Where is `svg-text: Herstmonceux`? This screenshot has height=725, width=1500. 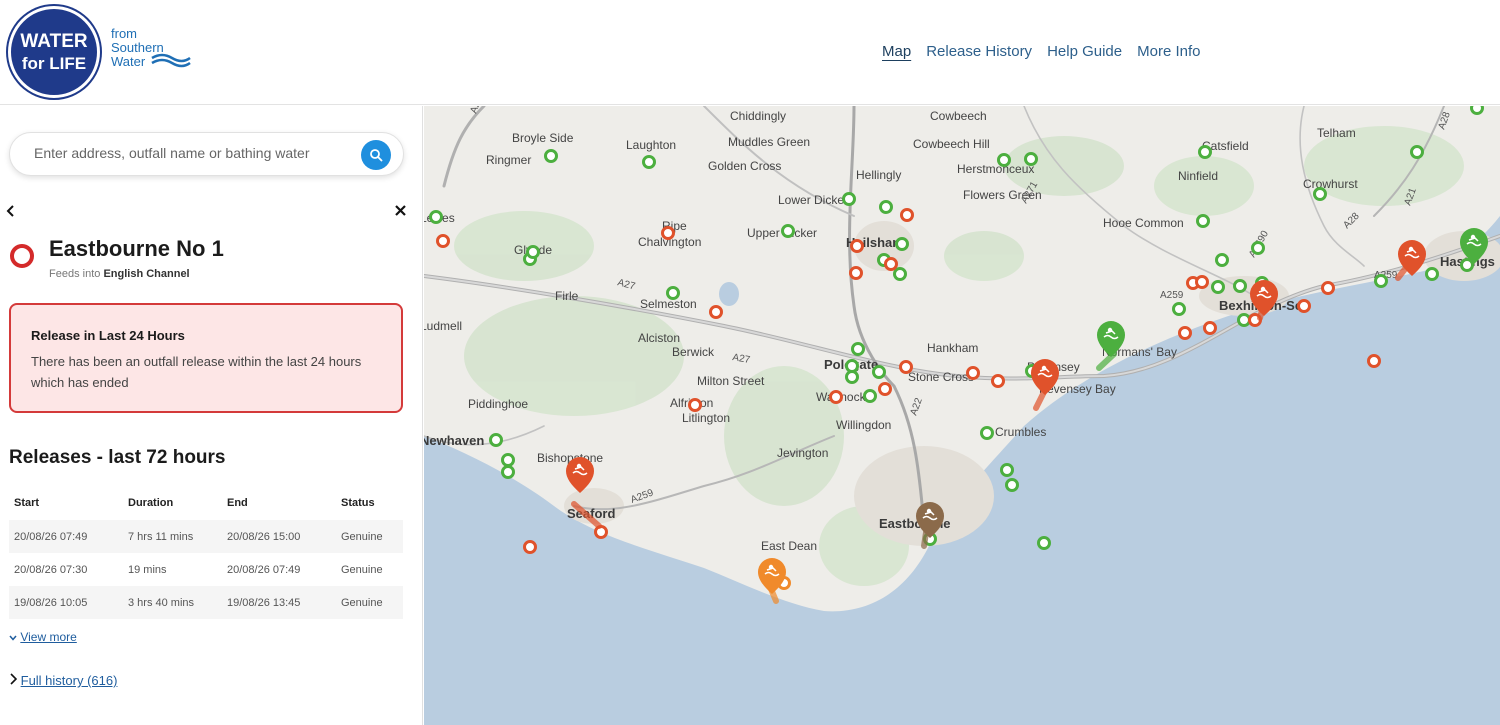
svg-text: Herstmonceux is located at coordinates (995, 169).